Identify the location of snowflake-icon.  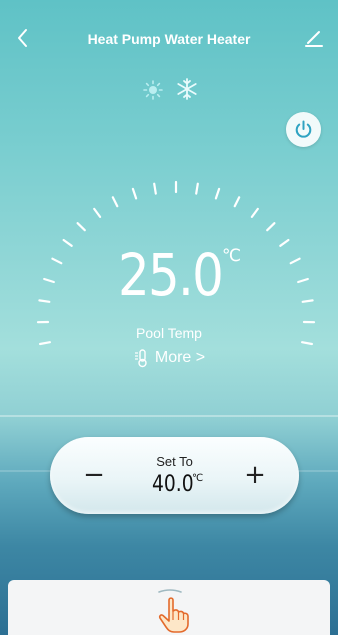
(187, 89).